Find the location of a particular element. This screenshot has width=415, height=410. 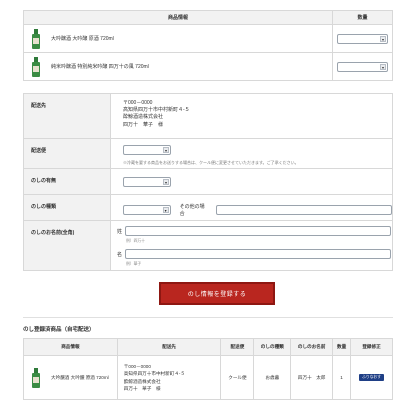

col-edit: 登録修正 is located at coordinates (371, 347).